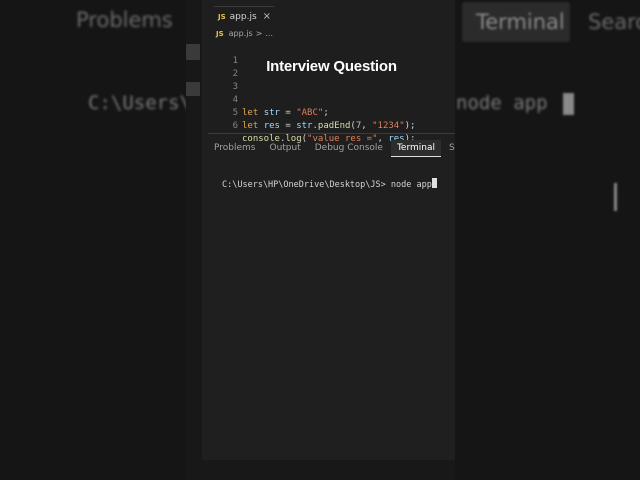 This screenshot has height=480, width=640. Describe the element at coordinates (434, 183) in the screenshot. I see `terminal-cursor` at that location.